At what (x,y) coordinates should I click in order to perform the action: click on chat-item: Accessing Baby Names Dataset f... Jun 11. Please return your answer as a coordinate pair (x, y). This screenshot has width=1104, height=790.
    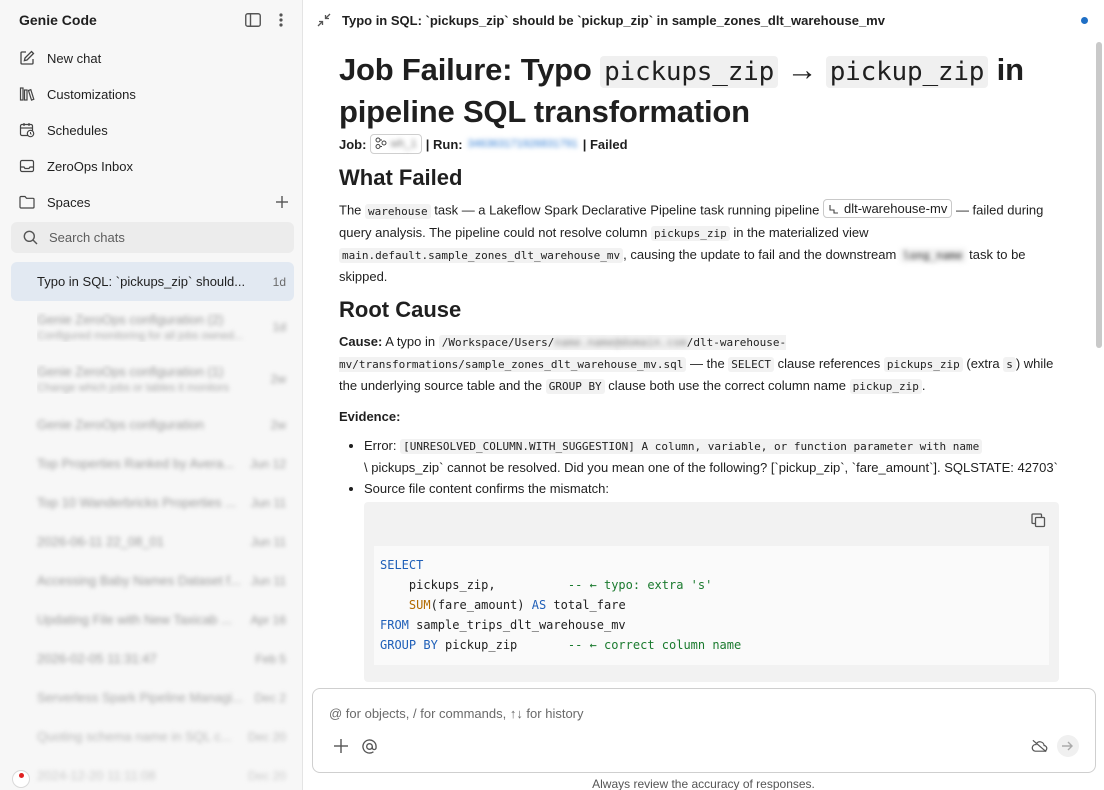
    Looking at the image, I should click on (152, 580).